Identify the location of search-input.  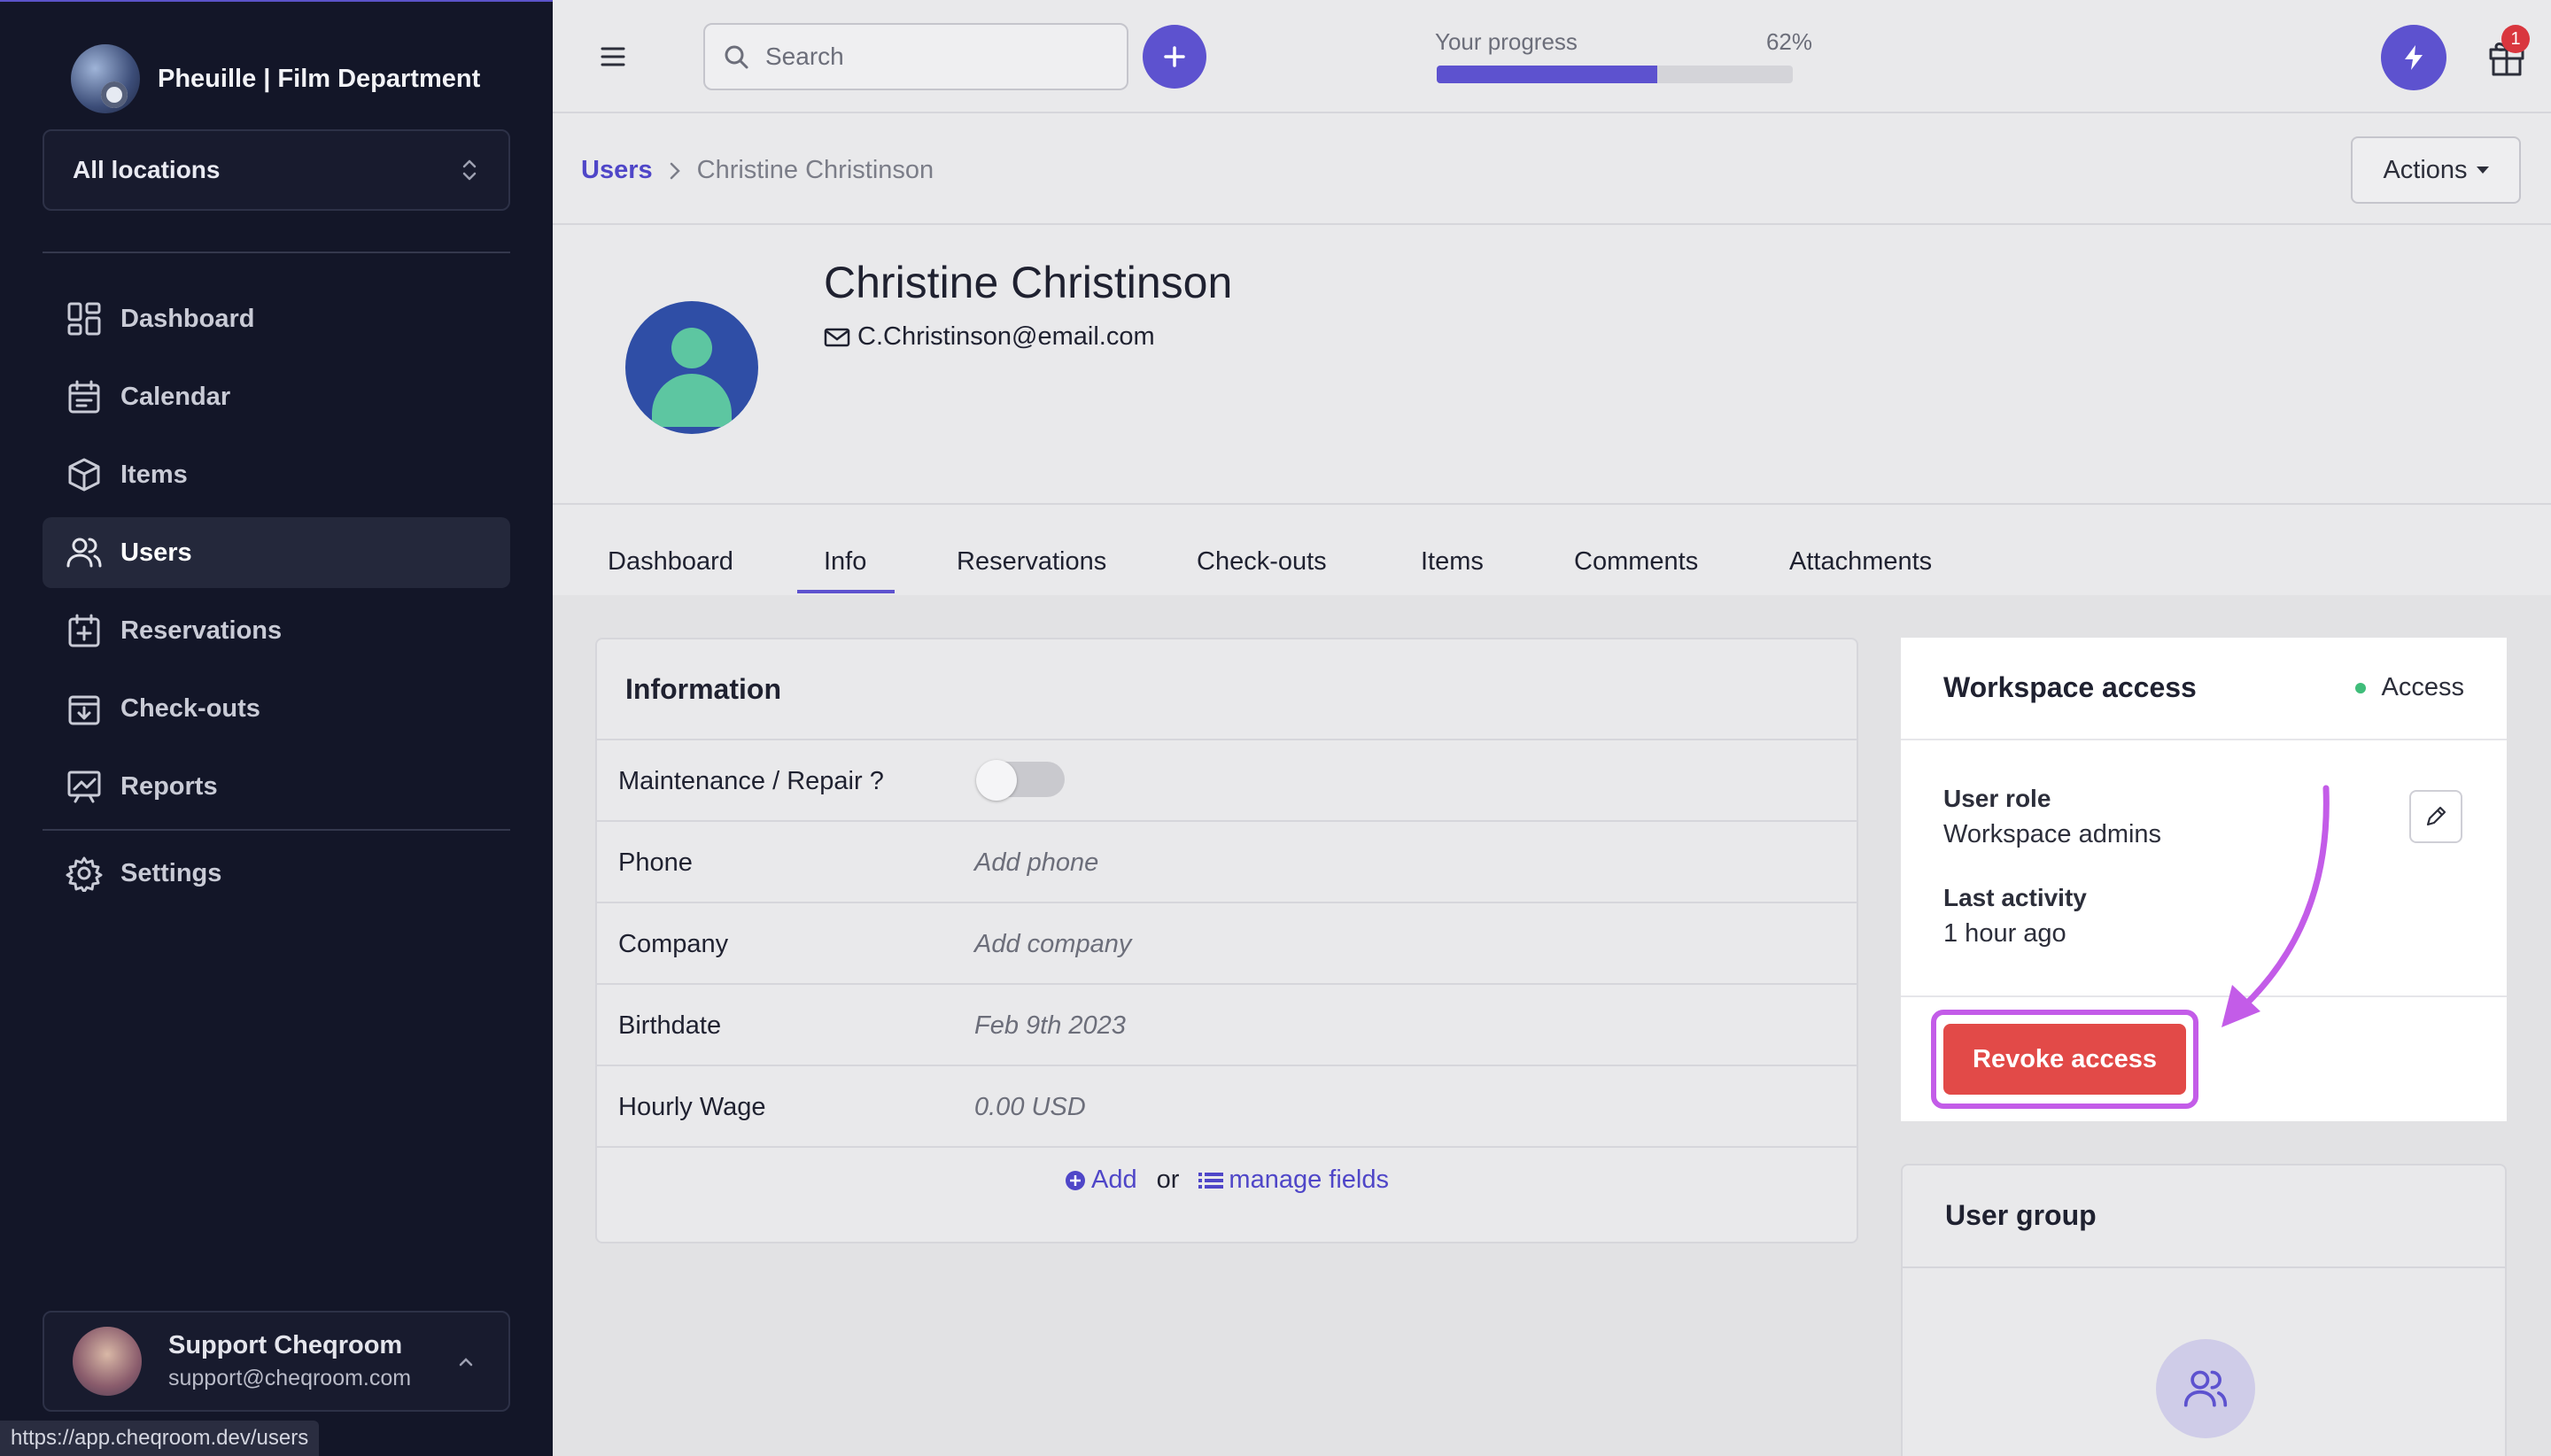
(933, 57).